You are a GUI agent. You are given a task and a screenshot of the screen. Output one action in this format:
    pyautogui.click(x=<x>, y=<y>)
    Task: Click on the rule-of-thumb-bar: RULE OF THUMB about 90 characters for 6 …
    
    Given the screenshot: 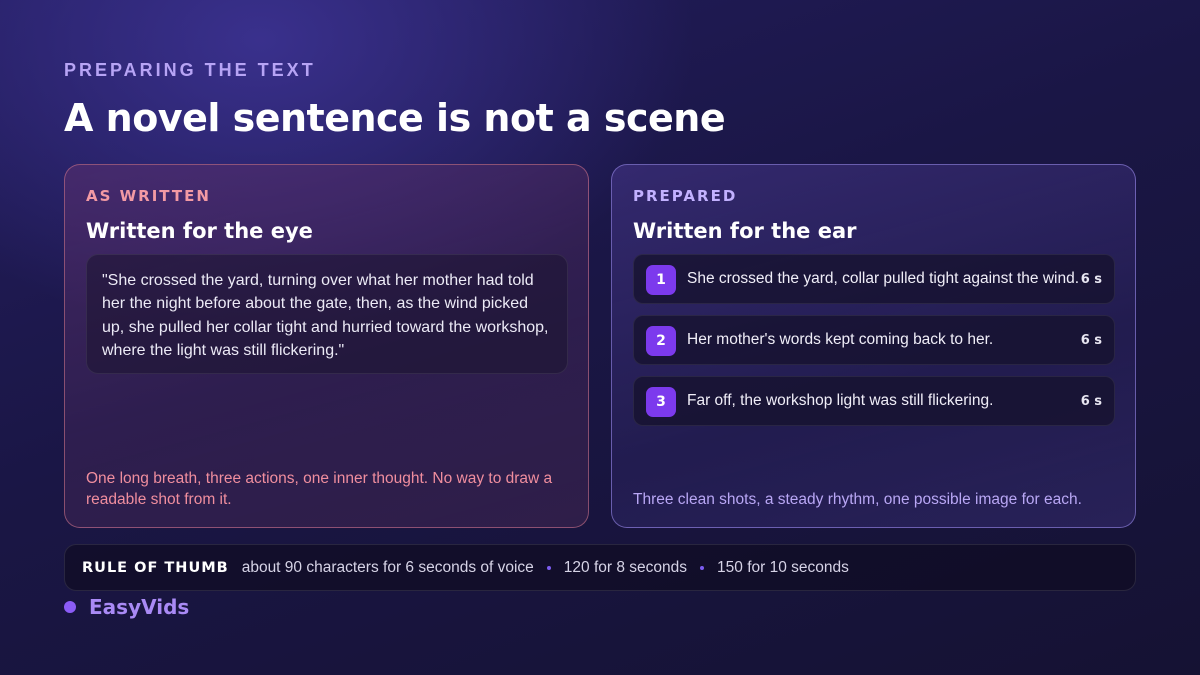 What is the action you would take?
    pyautogui.click(x=600, y=567)
    